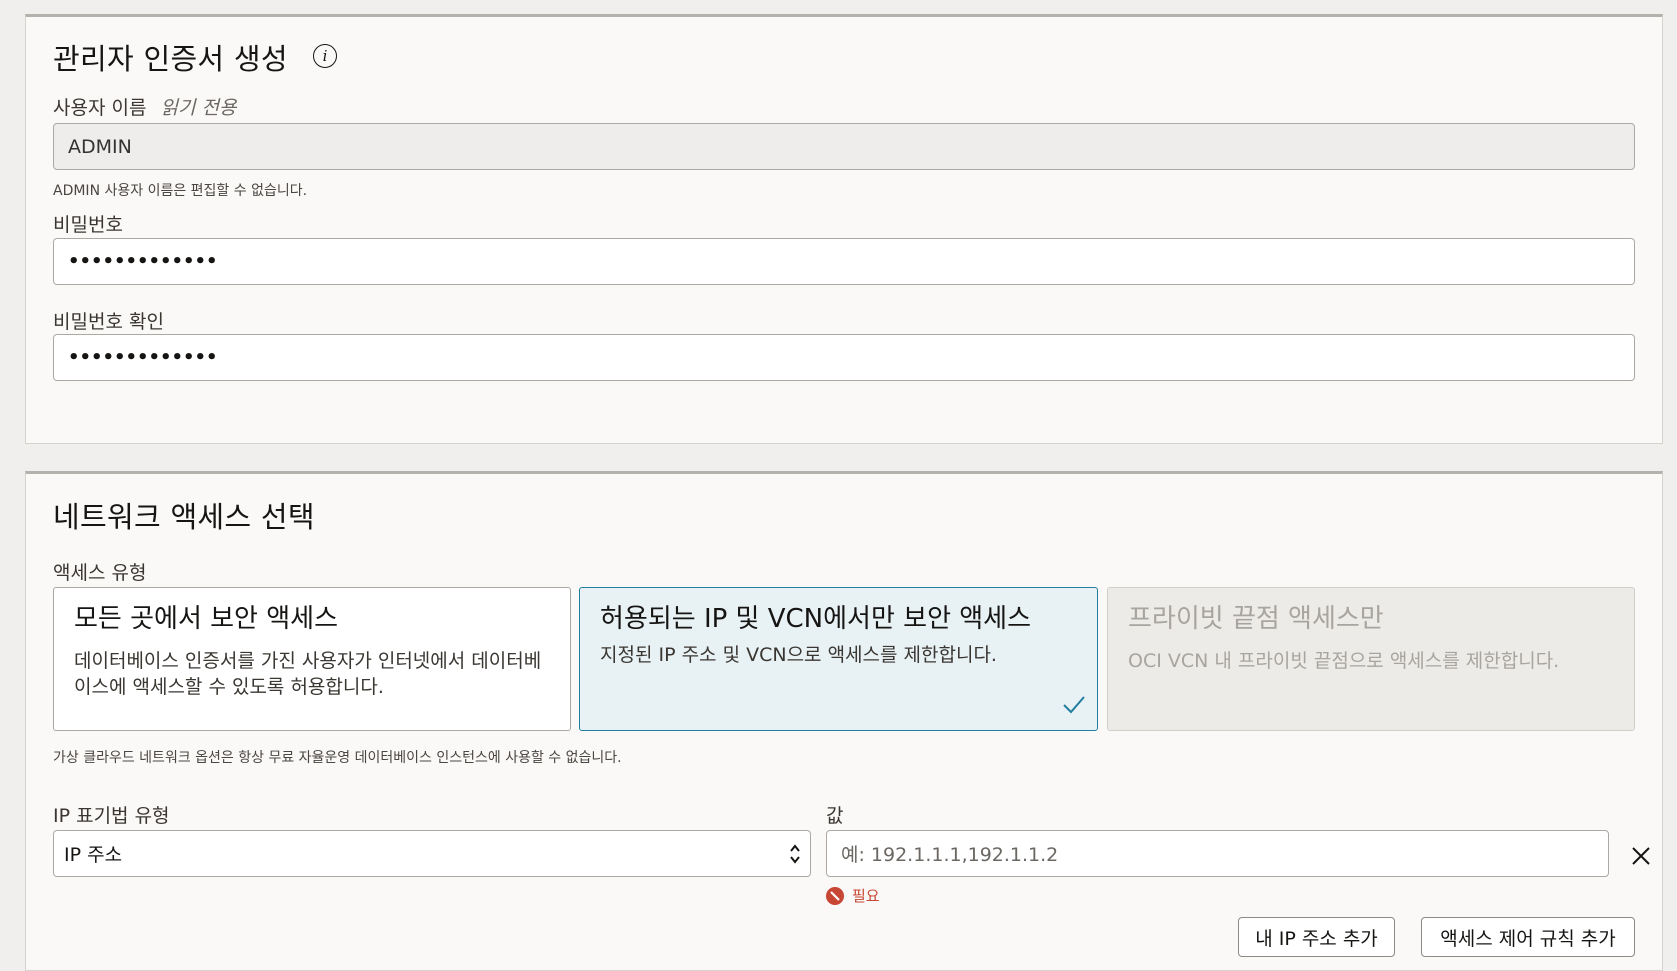  What do you see at coordinates (88, 225) in the screenshot?
I see `password-label: 비밀번호` at bounding box center [88, 225].